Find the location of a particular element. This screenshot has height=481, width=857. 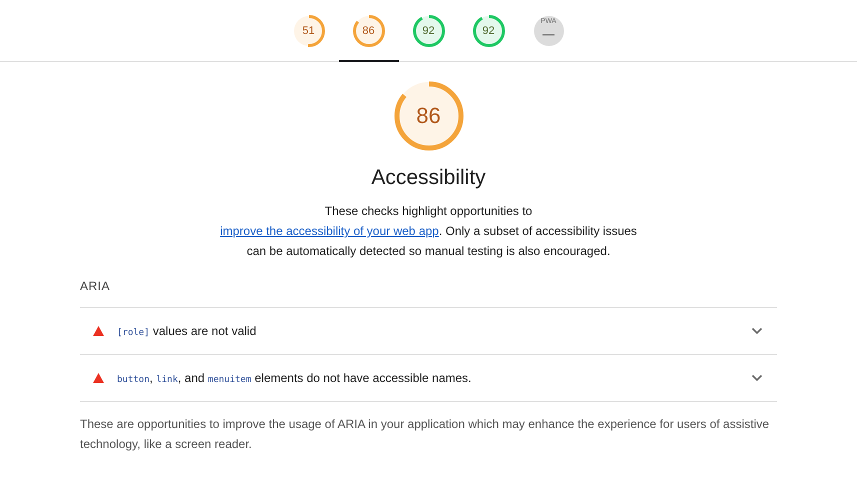

group-title: ARIA is located at coordinates (428, 293).